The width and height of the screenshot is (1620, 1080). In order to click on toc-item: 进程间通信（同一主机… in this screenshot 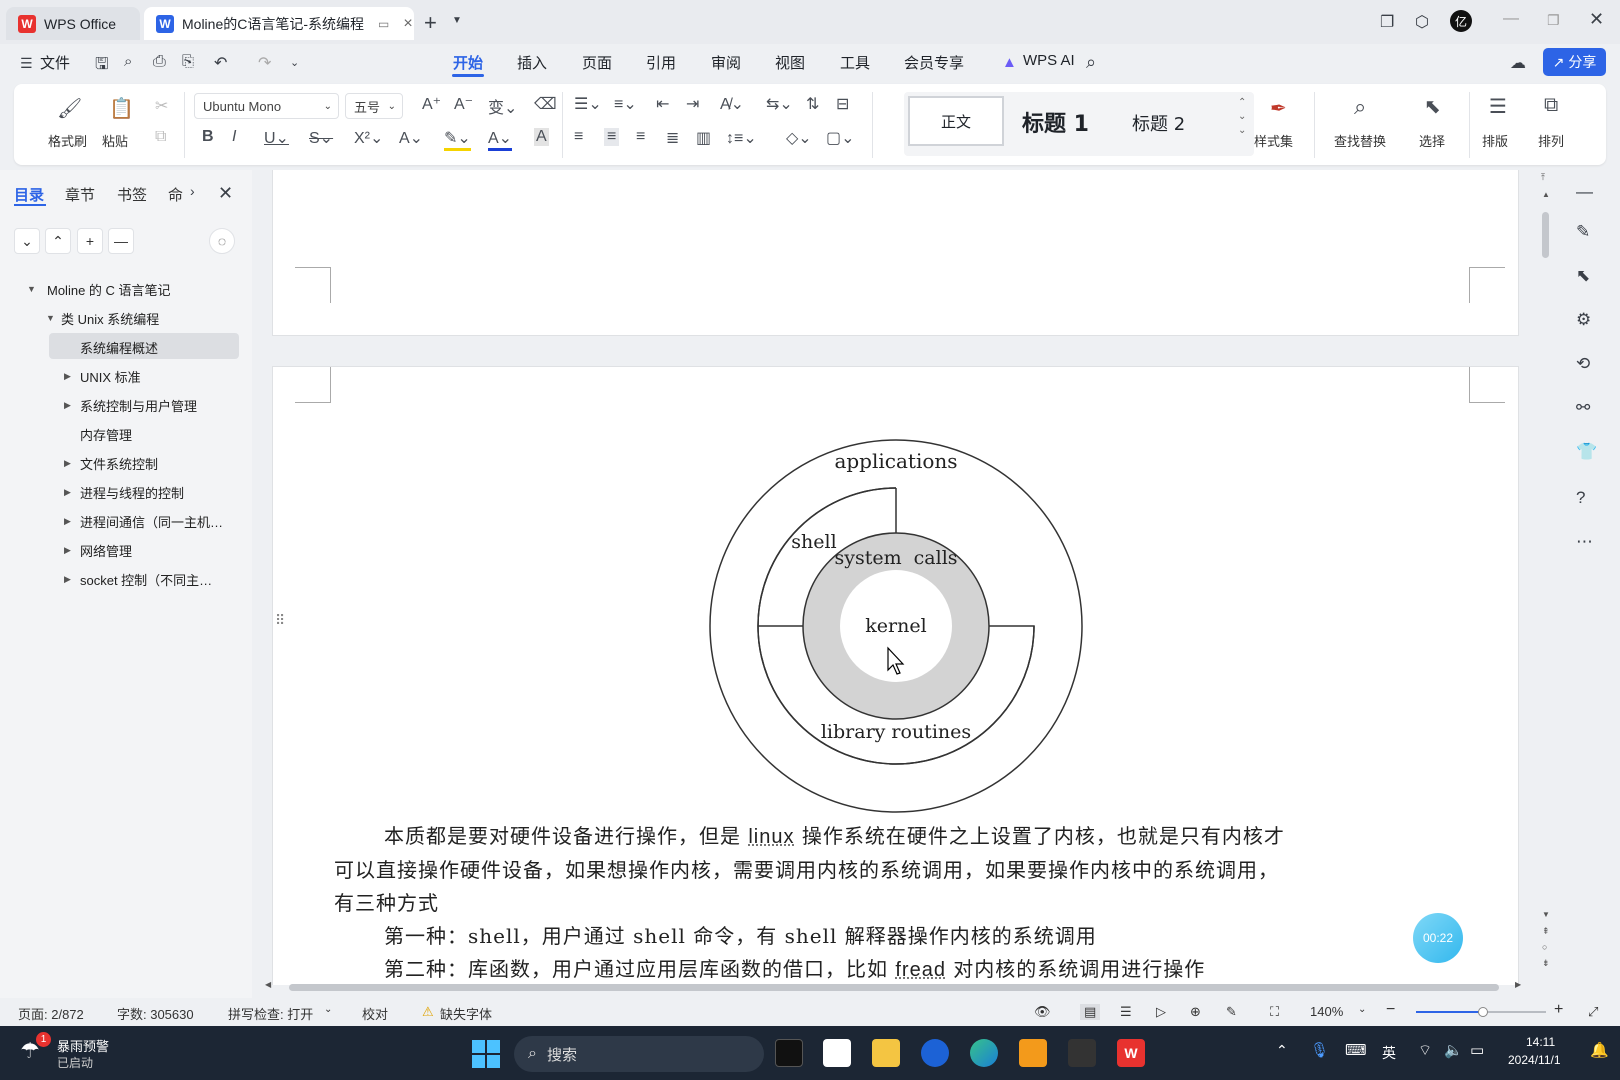, I will do `click(151, 521)`.